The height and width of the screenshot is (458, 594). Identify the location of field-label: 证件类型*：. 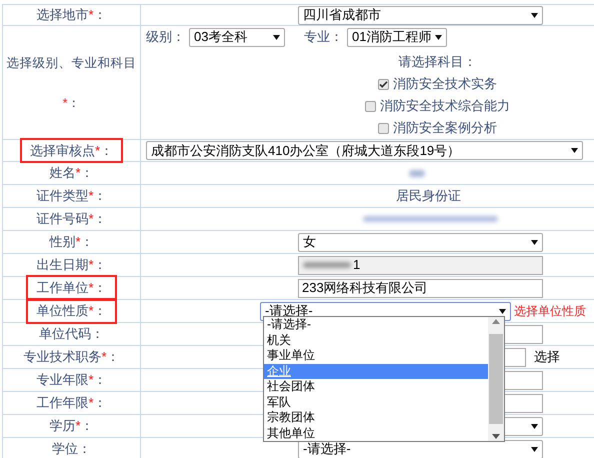
(71, 196).